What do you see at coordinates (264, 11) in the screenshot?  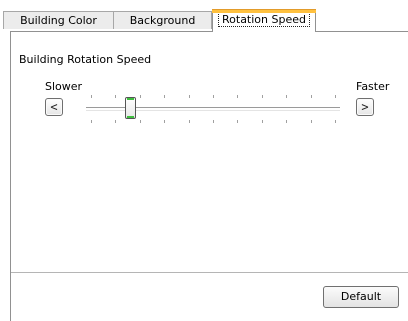 I see `active-tab-accent` at bounding box center [264, 11].